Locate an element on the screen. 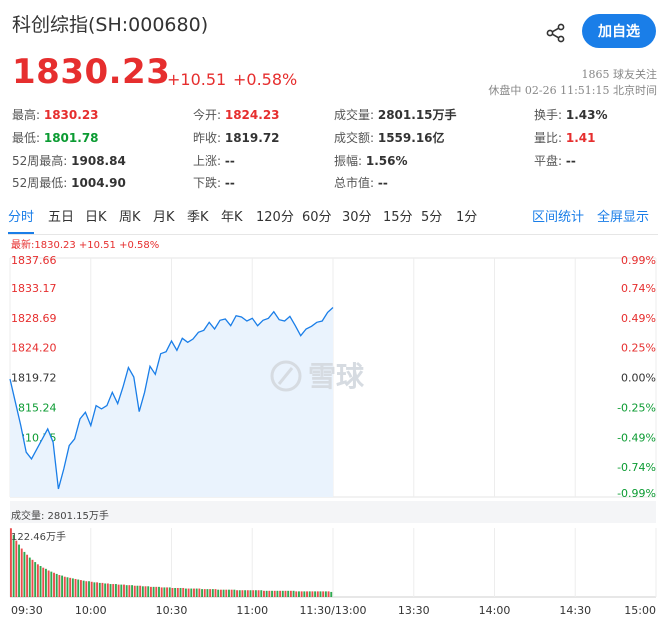  x-tick-label: 14:00 is located at coordinates (495, 610).